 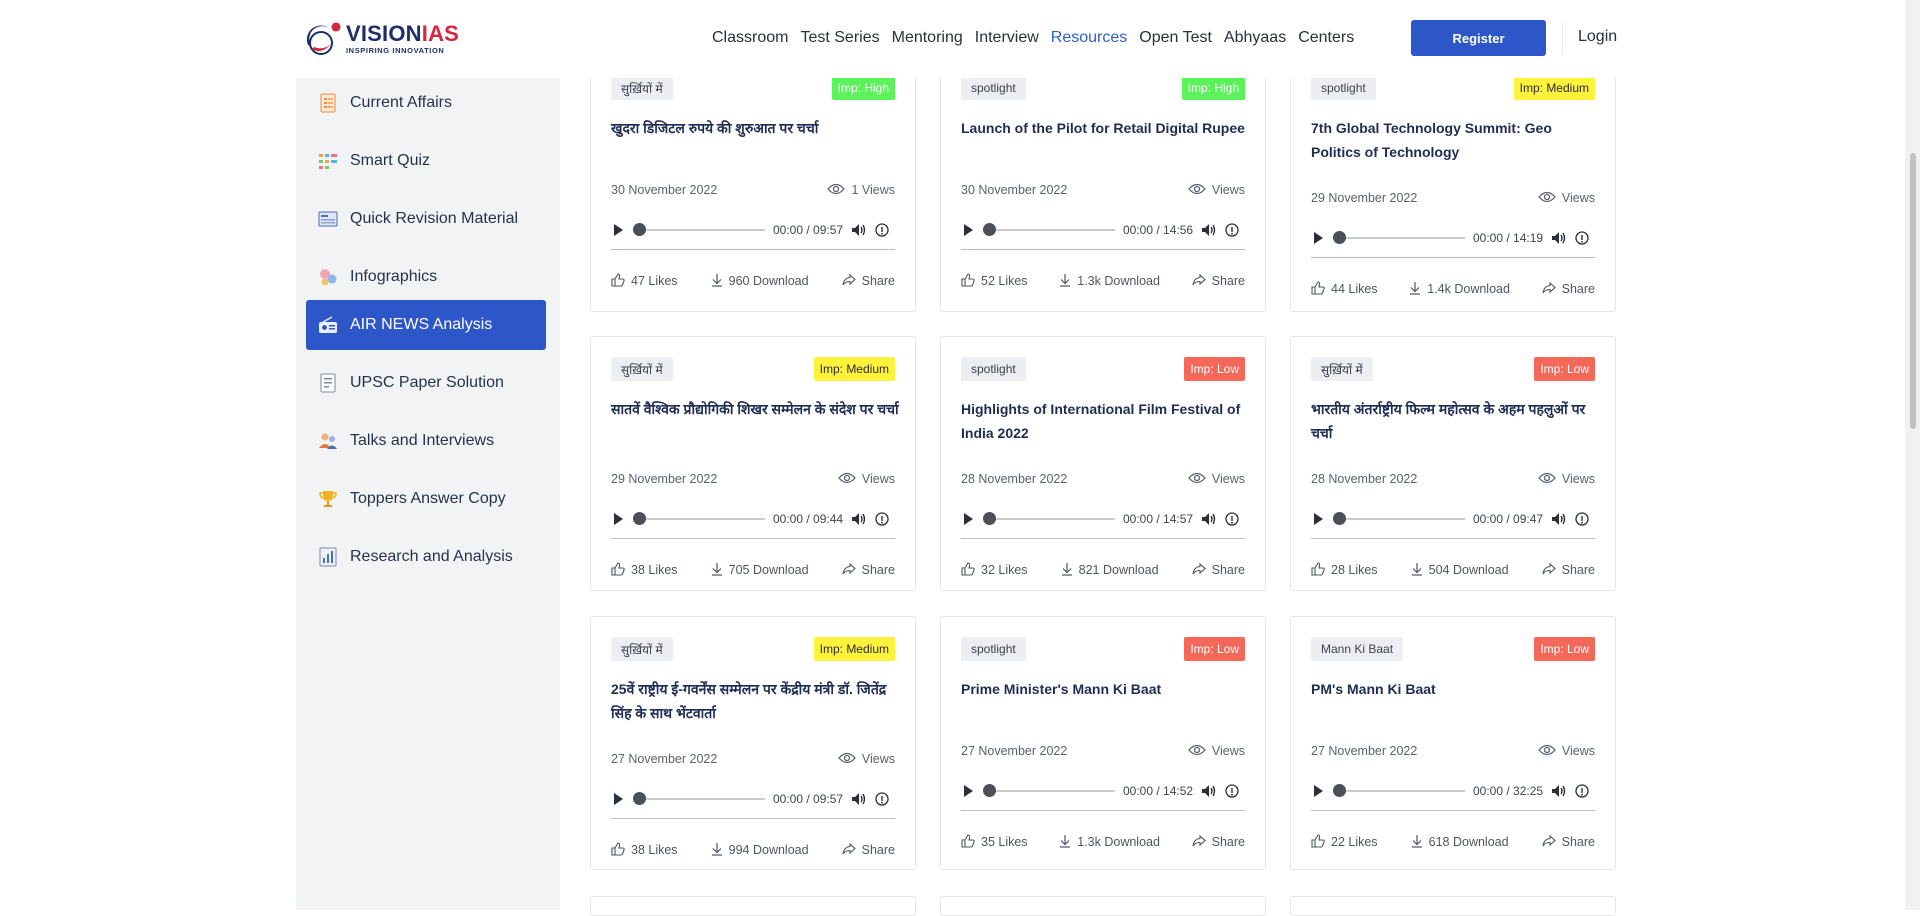 What do you see at coordinates (1344, 289) in the screenshot?
I see `like-button: 44 Likes` at bounding box center [1344, 289].